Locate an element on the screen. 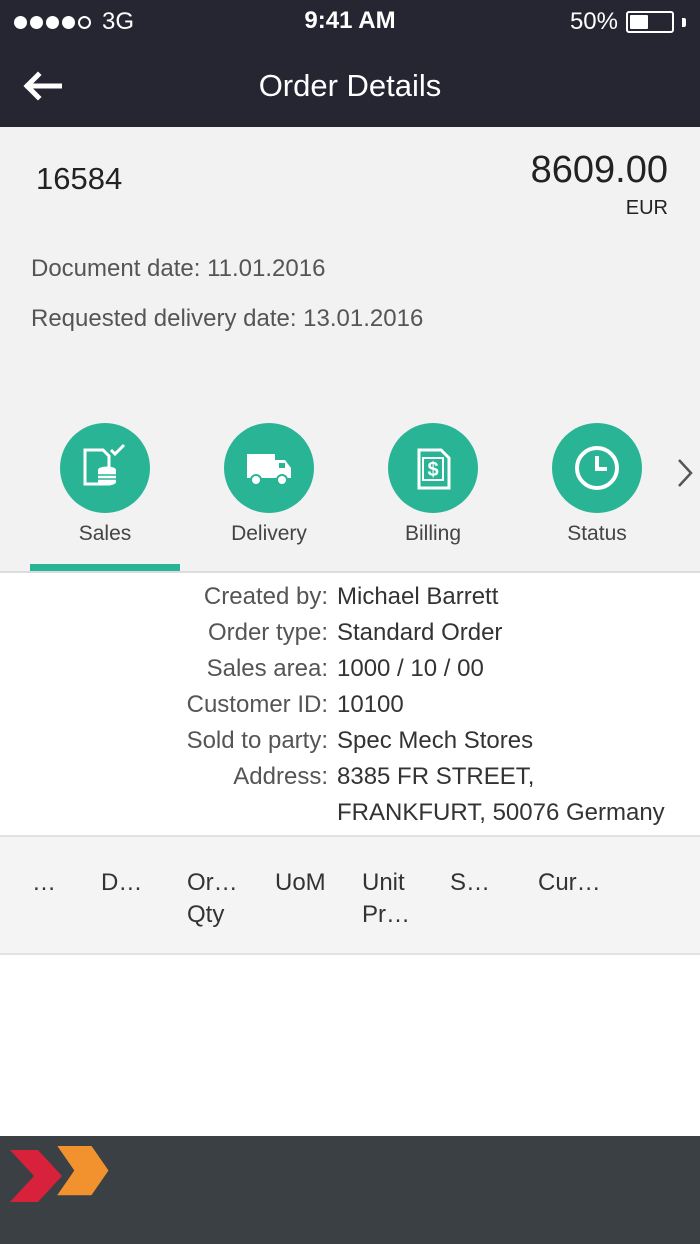 The width and height of the screenshot is (700, 1244). tabs-next-button is located at coordinates (685, 473).